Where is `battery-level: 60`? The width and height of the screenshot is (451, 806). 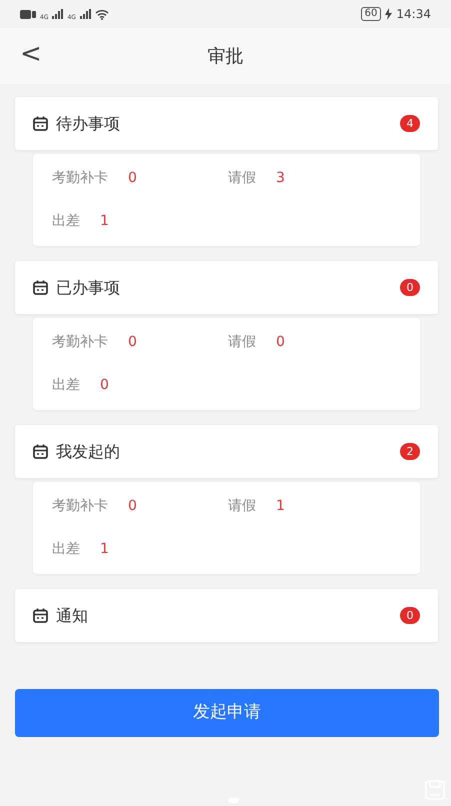 battery-level: 60 is located at coordinates (371, 14).